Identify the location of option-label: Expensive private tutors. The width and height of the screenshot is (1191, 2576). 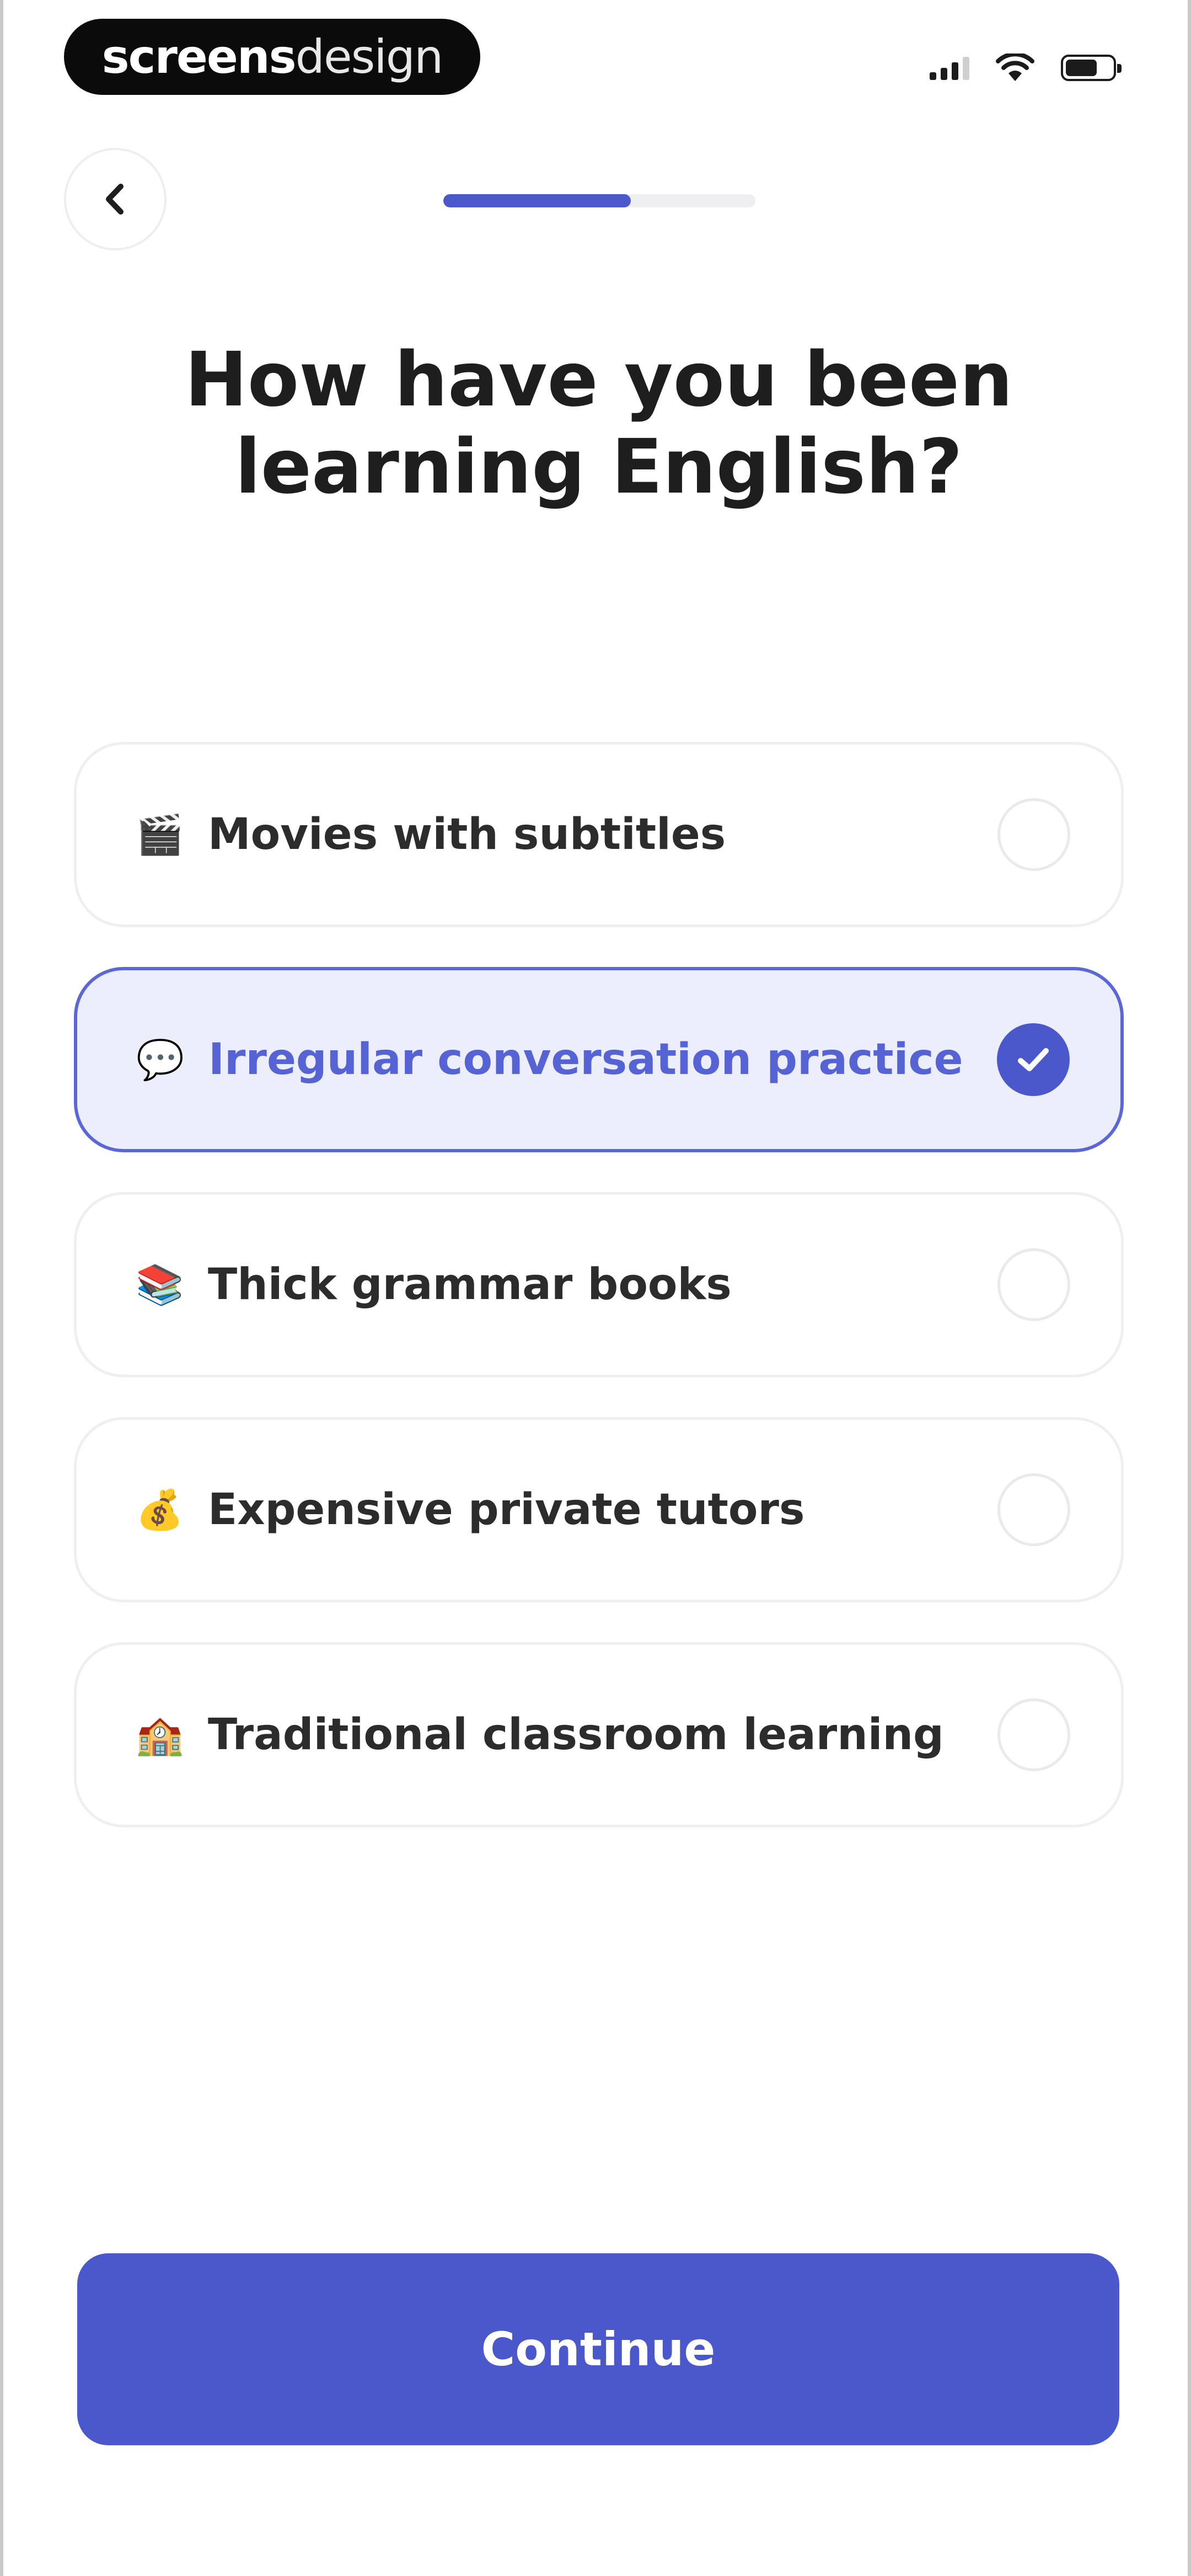
(506, 1510).